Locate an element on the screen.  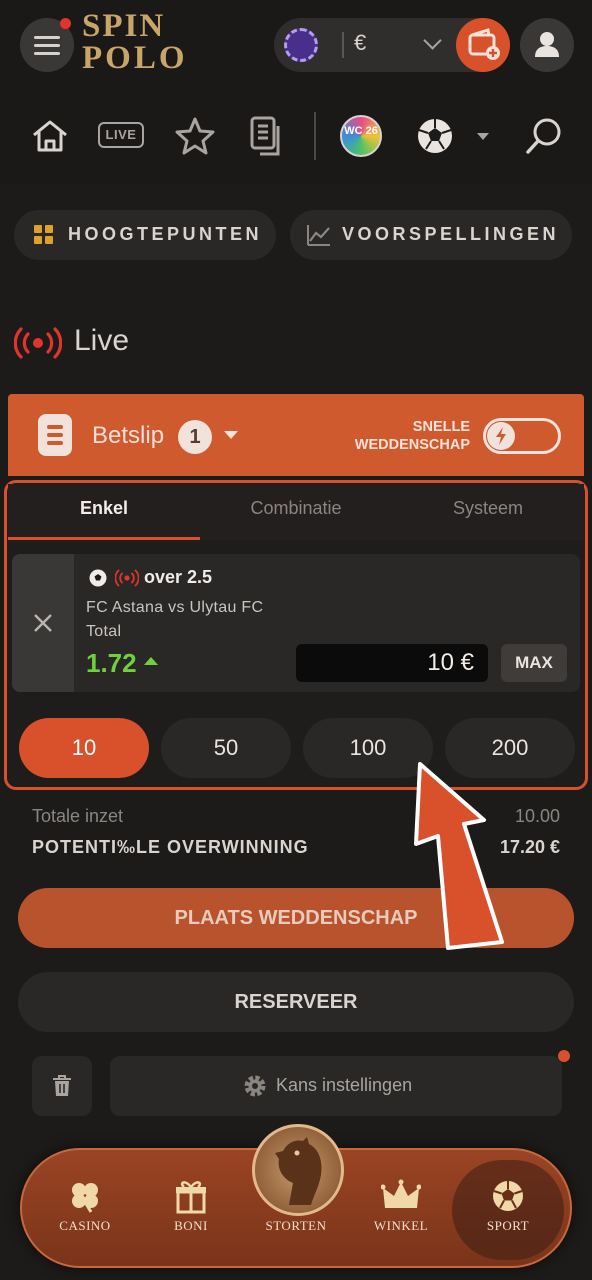
chevron-down-icon is located at coordinates (231, 435).